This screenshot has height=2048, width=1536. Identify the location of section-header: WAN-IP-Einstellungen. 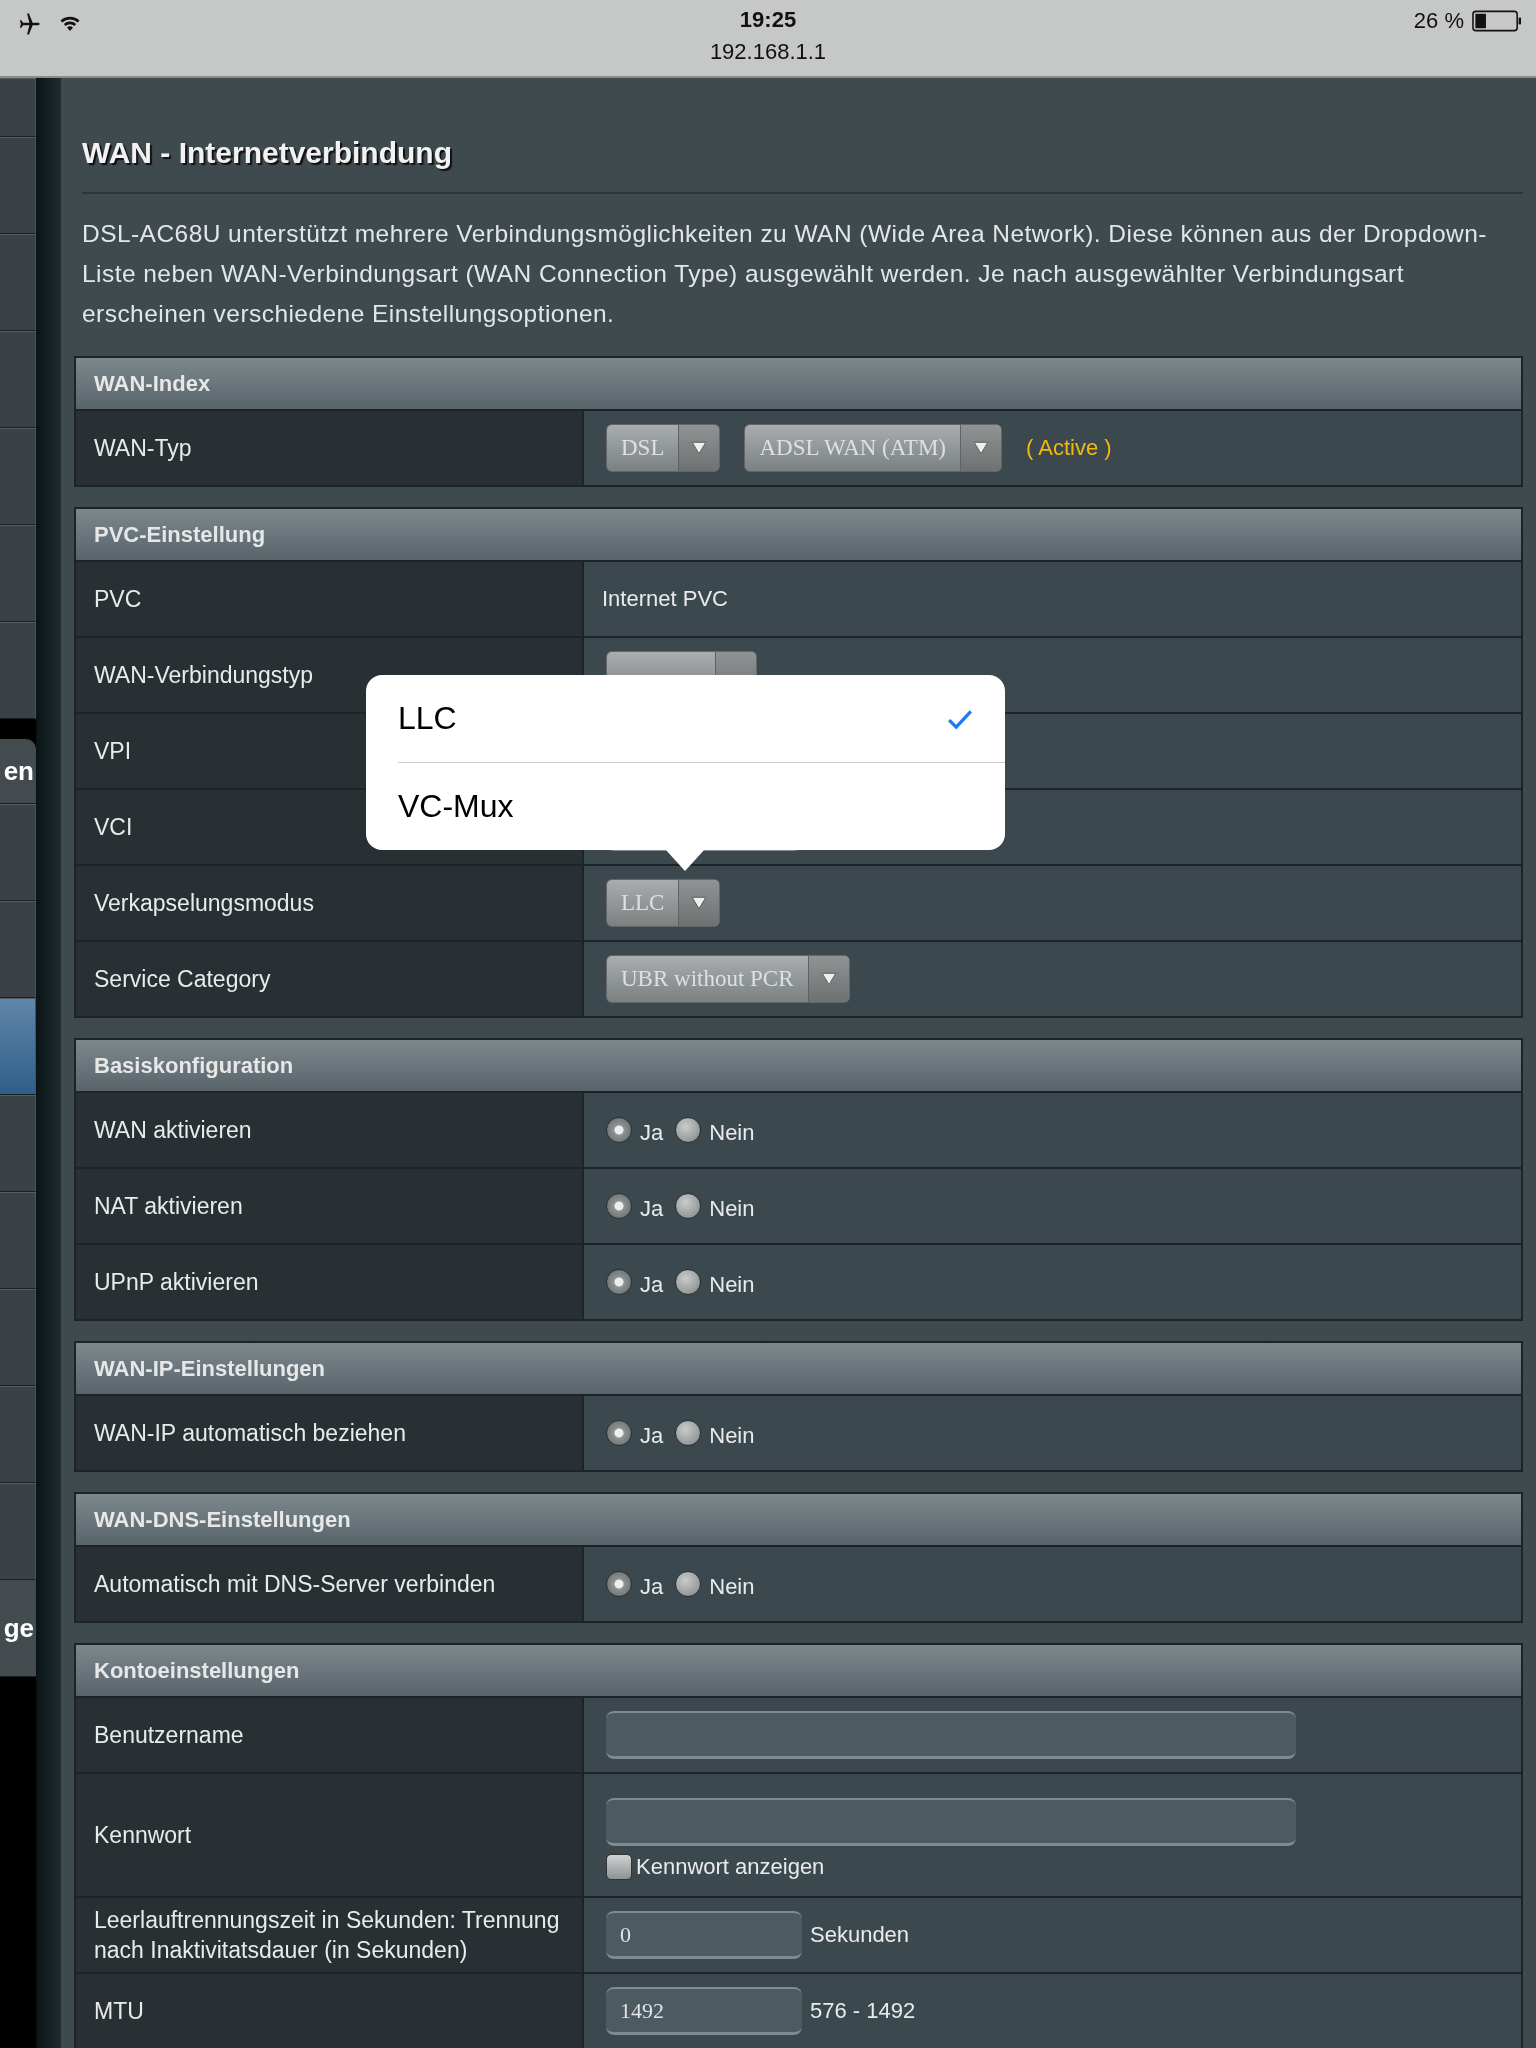
(798, 1368).